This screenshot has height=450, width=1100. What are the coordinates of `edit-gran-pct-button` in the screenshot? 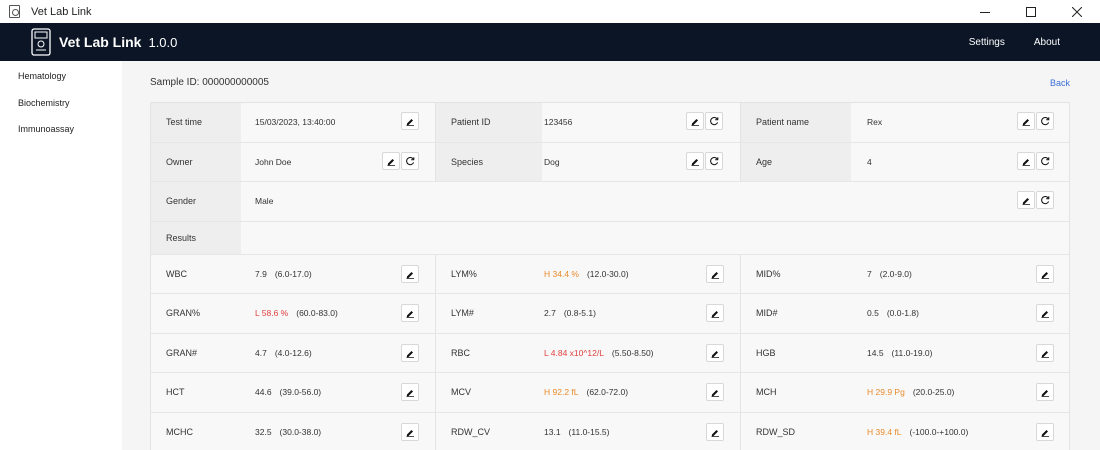 It's located at (410, 313).